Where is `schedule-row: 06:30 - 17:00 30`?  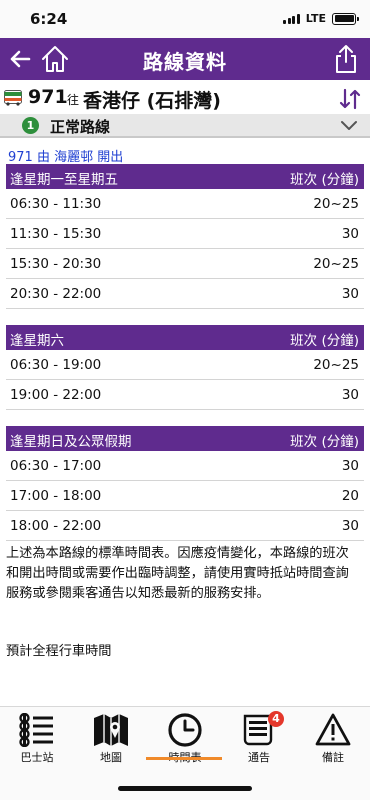
schedule-row: 06:30 - 17:00 30 is located at coordinates (185, 466).